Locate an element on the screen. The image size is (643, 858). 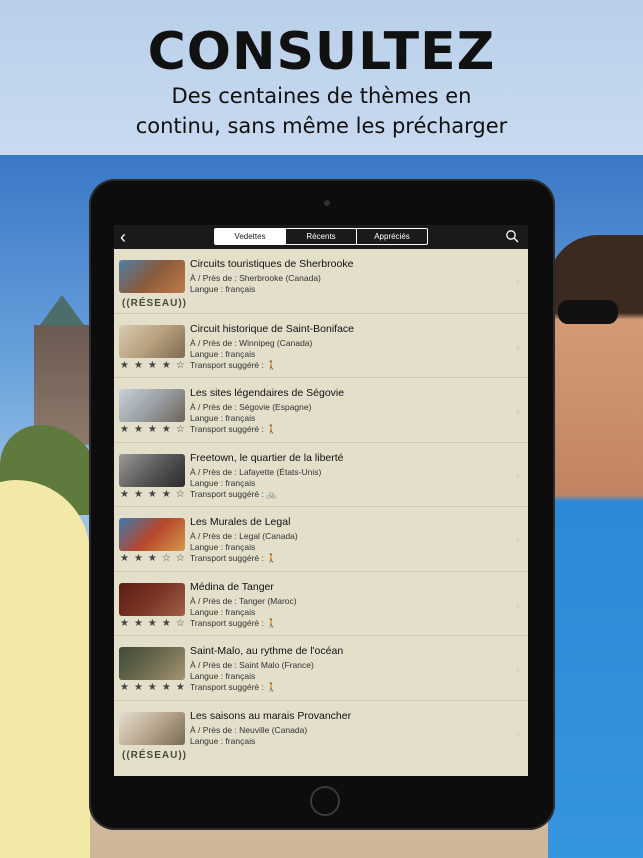
back-chevron-icon: ‹ is located at coordinates (123, 237).